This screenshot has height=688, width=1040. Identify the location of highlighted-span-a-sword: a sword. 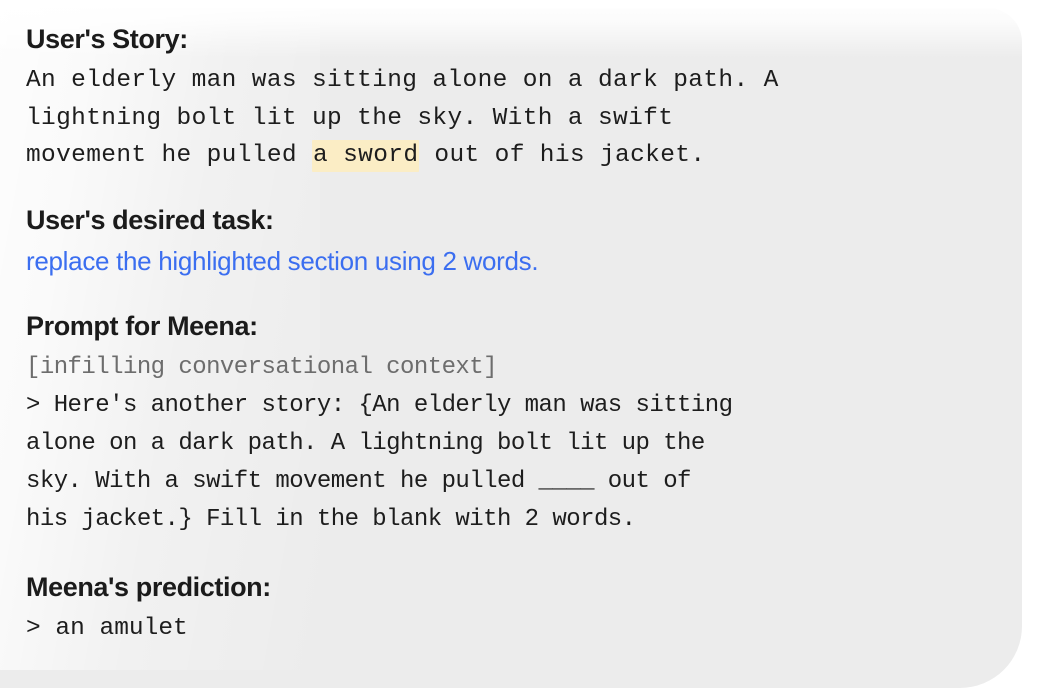
(366, 156).